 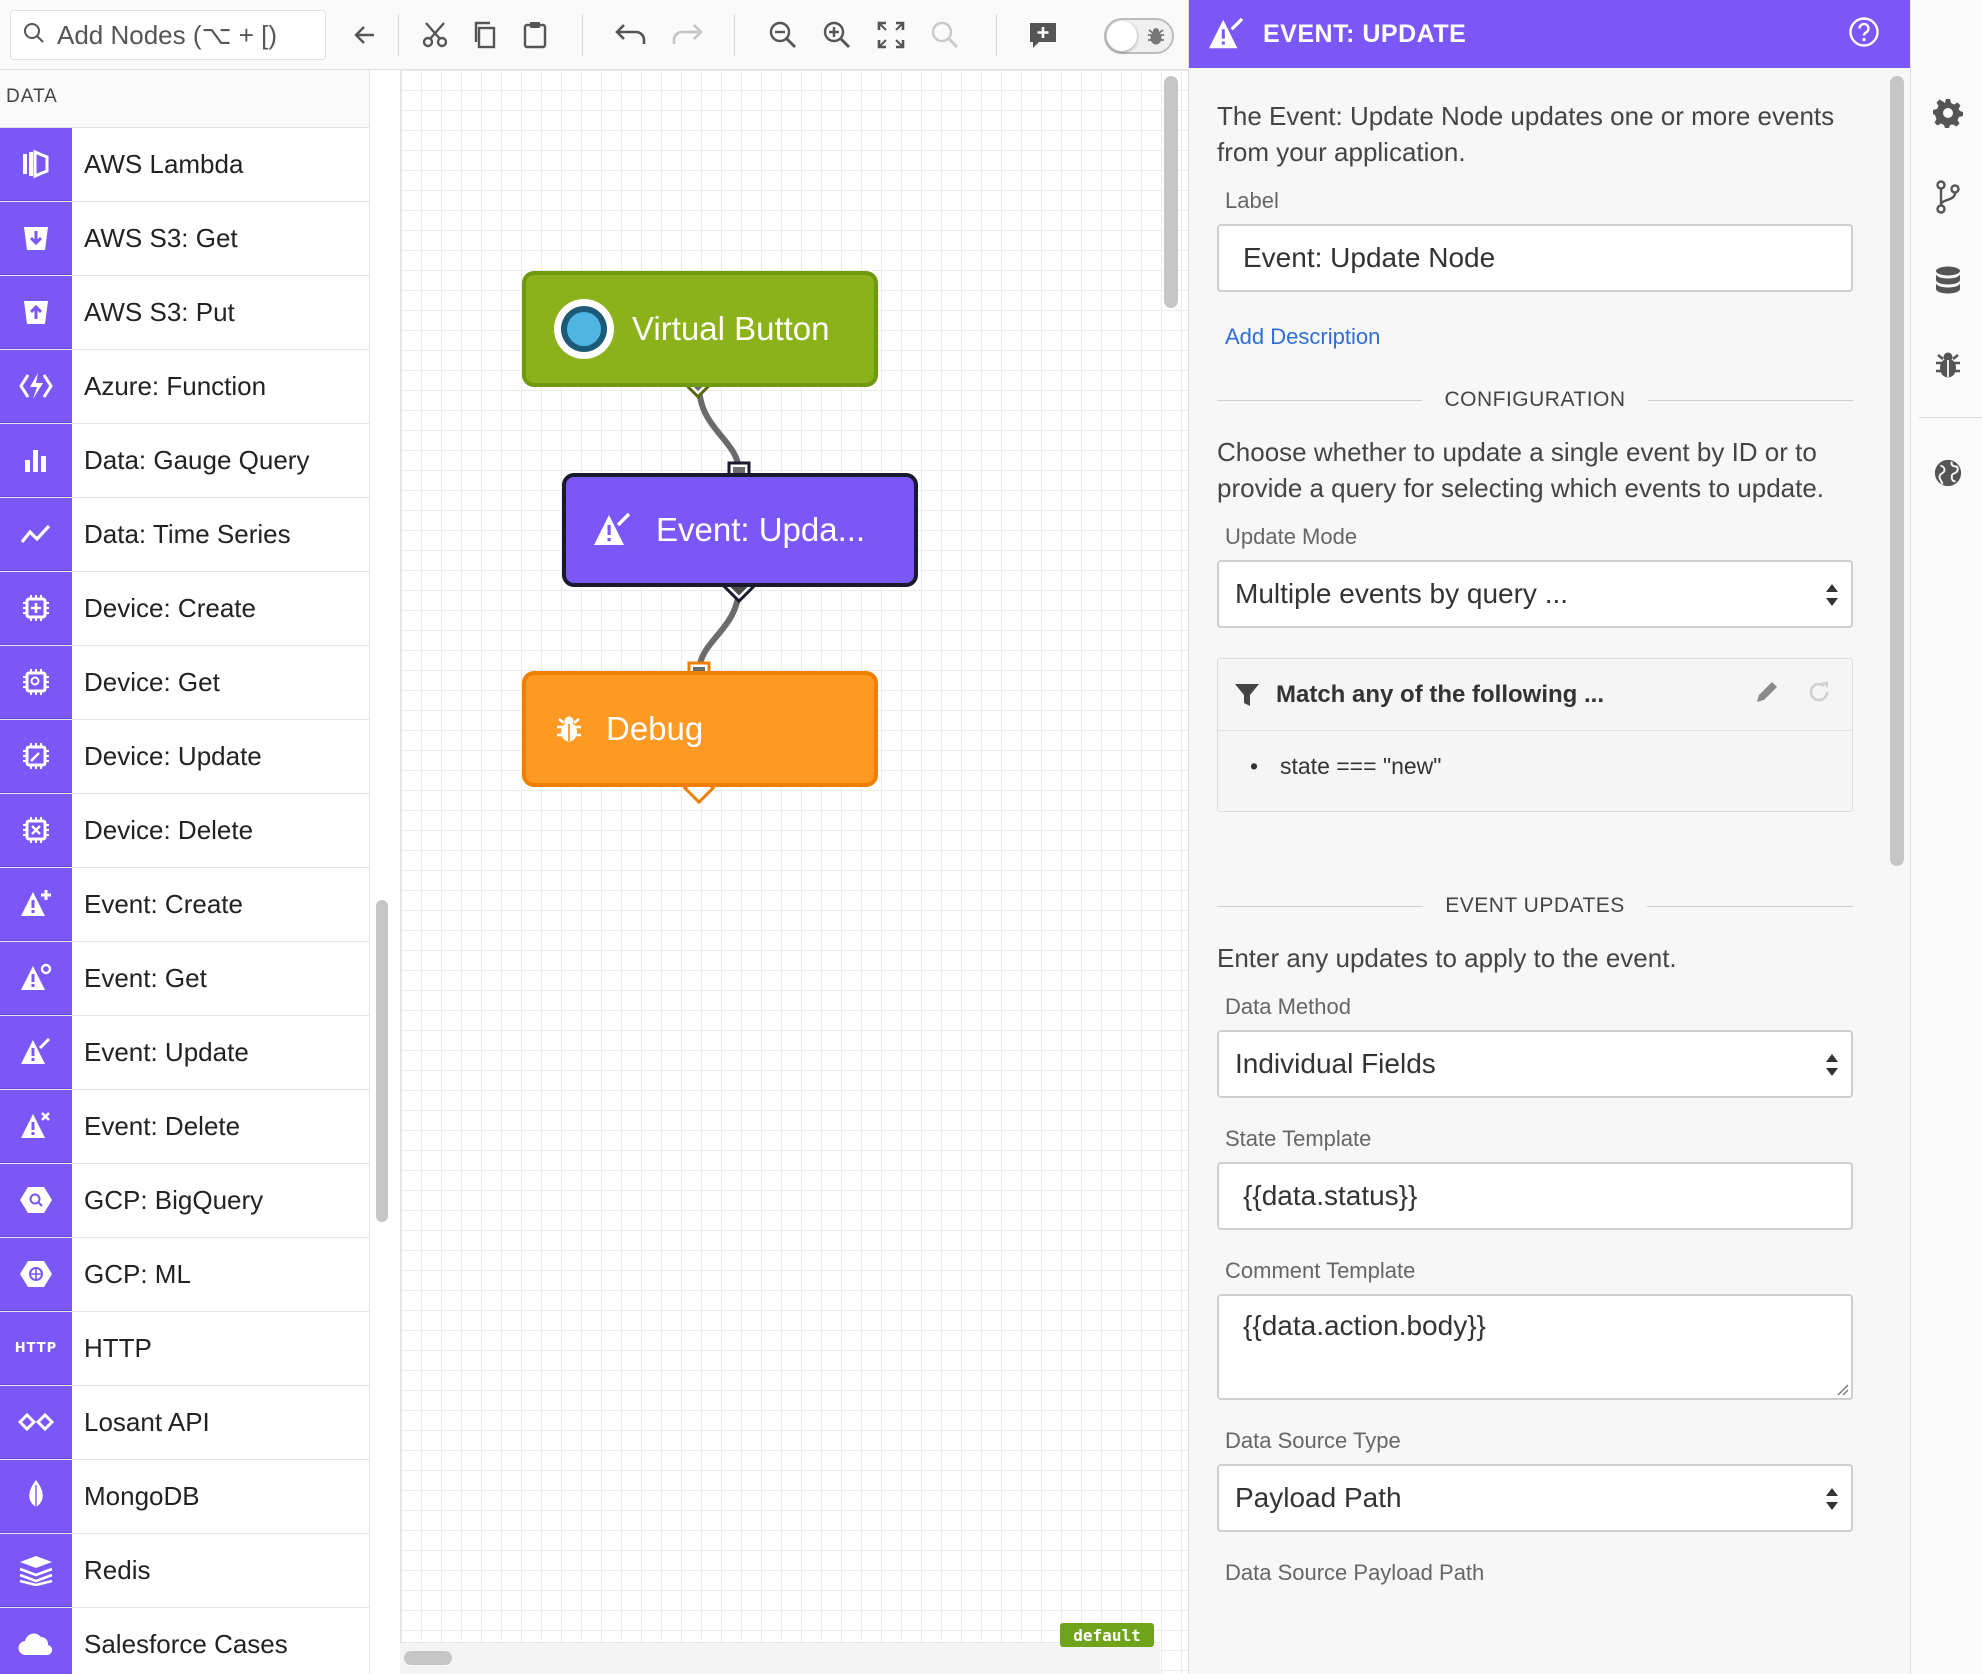 What do you see at coordinates (1364, 1325) in the screenshot?
I see `textarea-value: {{data.action.body}}` at bounding box center [1364, 1325].